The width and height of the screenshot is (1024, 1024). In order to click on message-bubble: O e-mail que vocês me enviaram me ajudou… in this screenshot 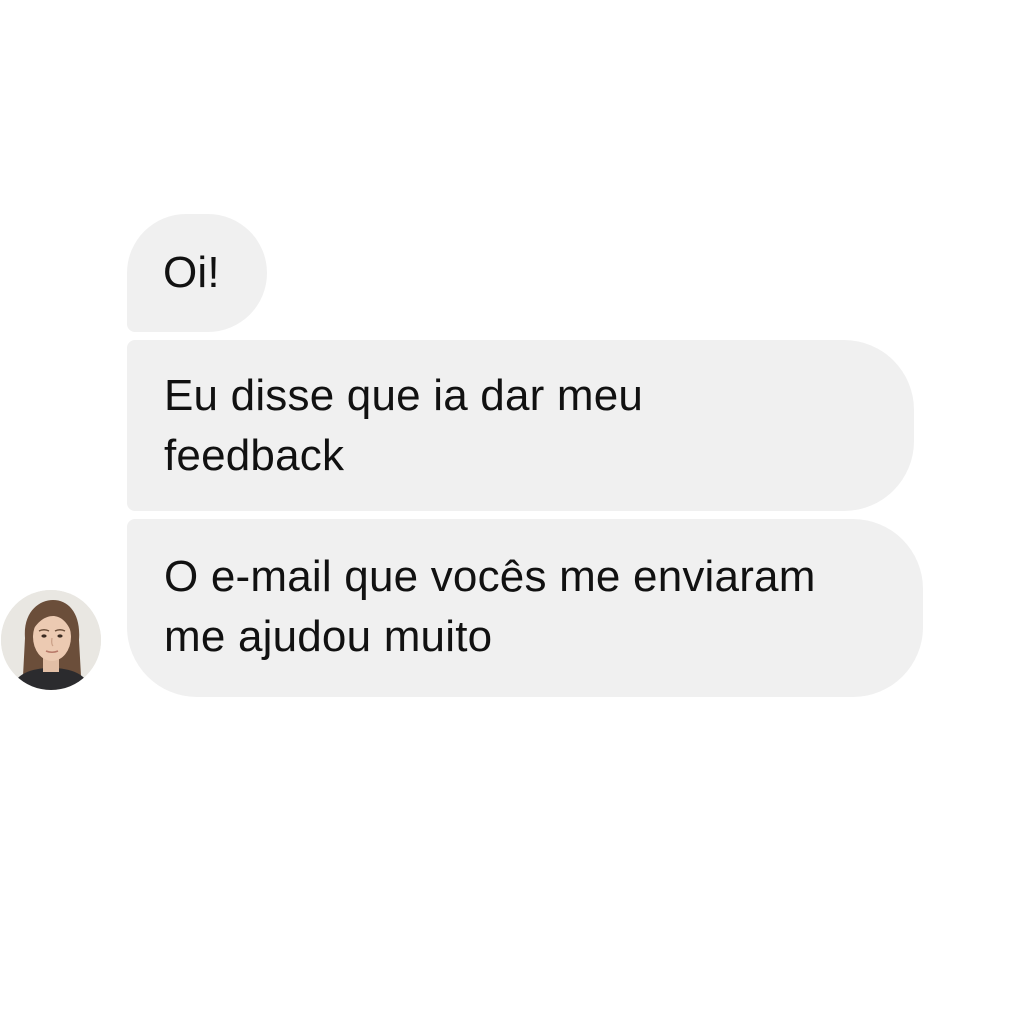, I will do `click(525, 608)`.